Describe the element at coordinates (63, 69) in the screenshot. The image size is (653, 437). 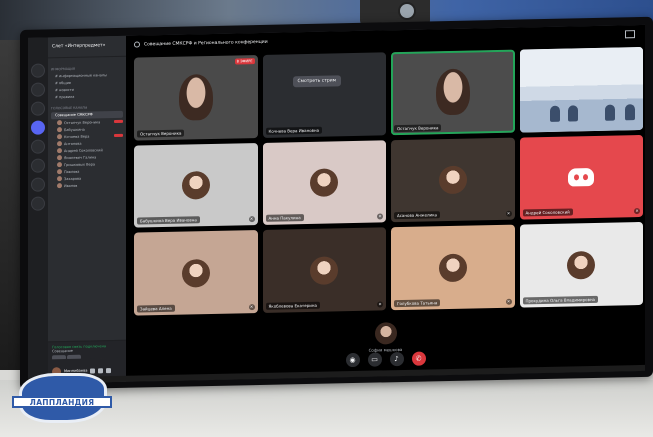
I see `channel-category: ИНФОРМАЦИЯ` at that location.